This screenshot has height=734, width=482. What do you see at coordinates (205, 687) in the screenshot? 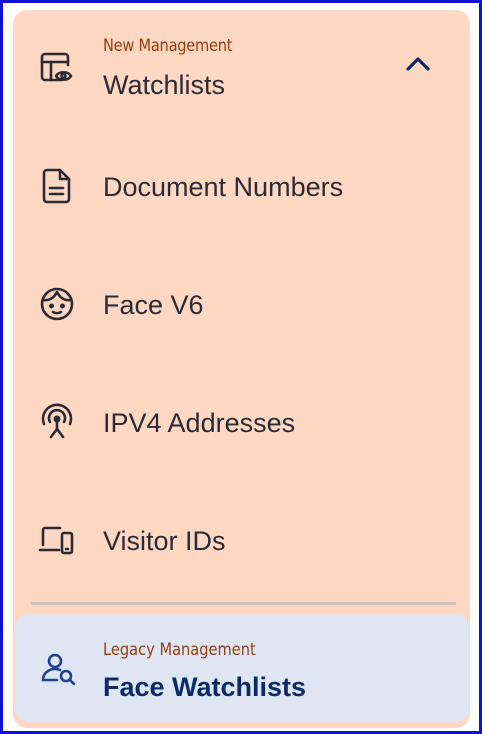
I see `face-watchlists-label: Face Watchlists` at bounding box center [205, 687].